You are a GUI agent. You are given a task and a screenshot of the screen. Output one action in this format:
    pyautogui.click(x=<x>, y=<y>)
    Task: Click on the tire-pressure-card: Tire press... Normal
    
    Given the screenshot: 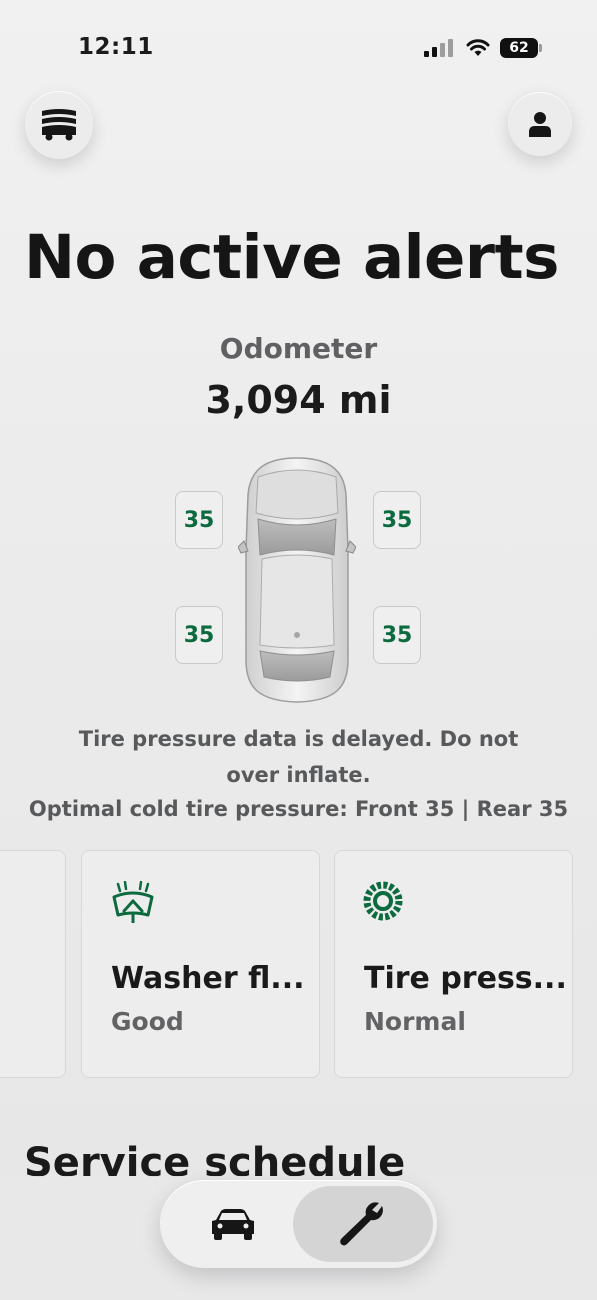 What is the action you would take?
    pyautogui.click(x=453, y=964)
    